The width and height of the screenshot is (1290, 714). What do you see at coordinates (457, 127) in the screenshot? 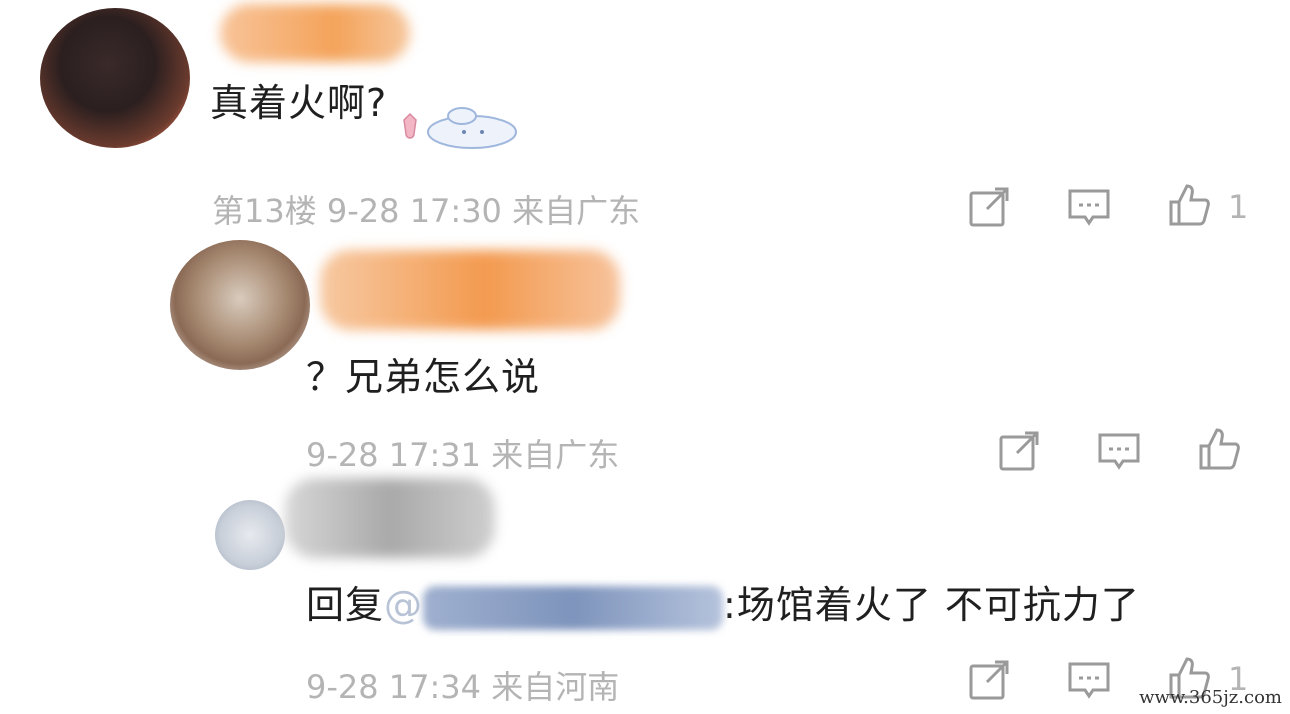
I see `sticker-icon` at bounding box center [457, 127].